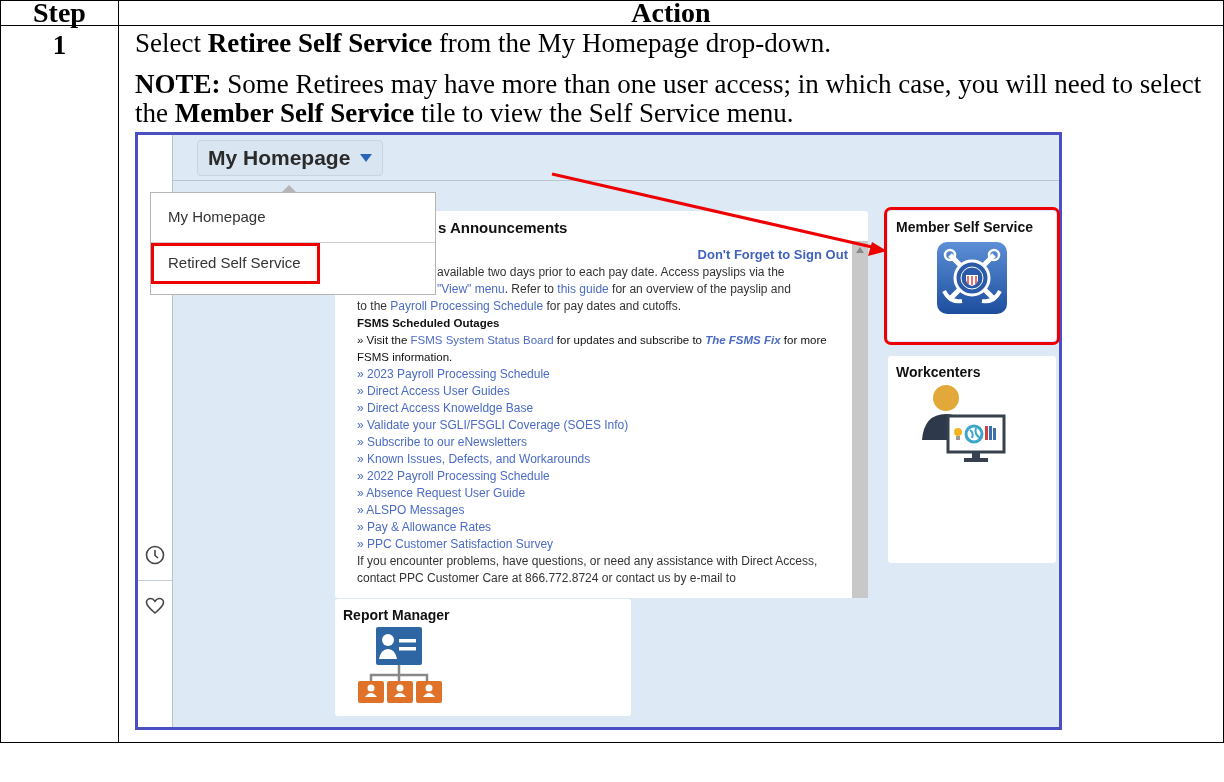 This screenshot has width=1224, height=782. What do you see at coordinates (441, 493) in the screenshot?
I see `link: » Absence Request User Guide` at bounding box center [441, 493].